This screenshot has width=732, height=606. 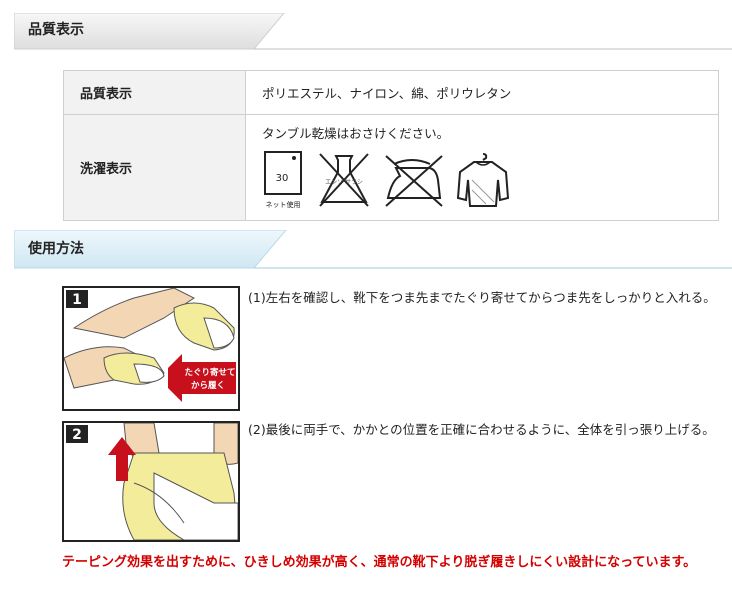 What do you see at coordinates (356, 133) in the screenshot?
I see `care-note: タンブル乾燥はおさけください。` at bounding box center [356, 133].